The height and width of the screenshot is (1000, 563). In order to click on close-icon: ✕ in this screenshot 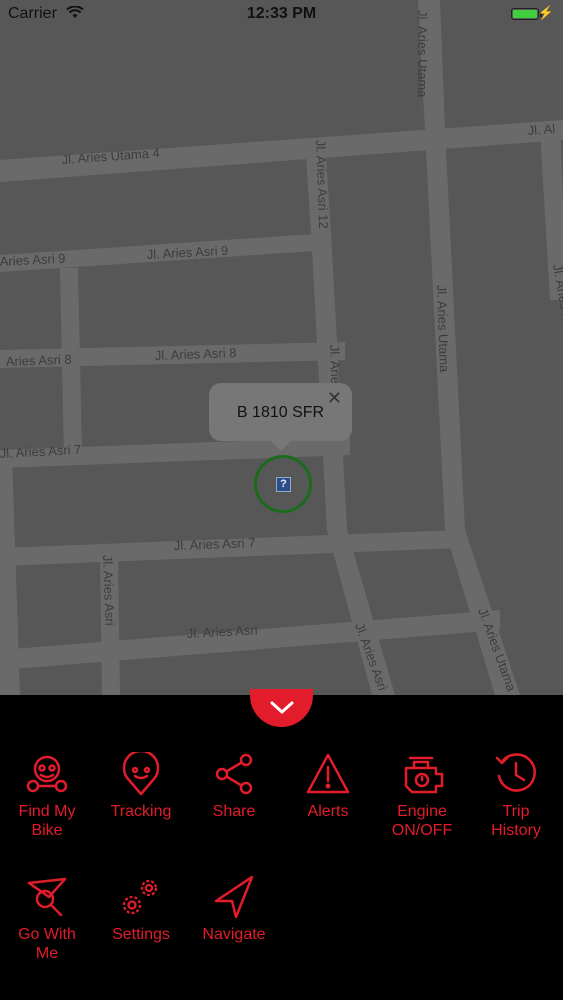, I will do `click(334, 398)`.